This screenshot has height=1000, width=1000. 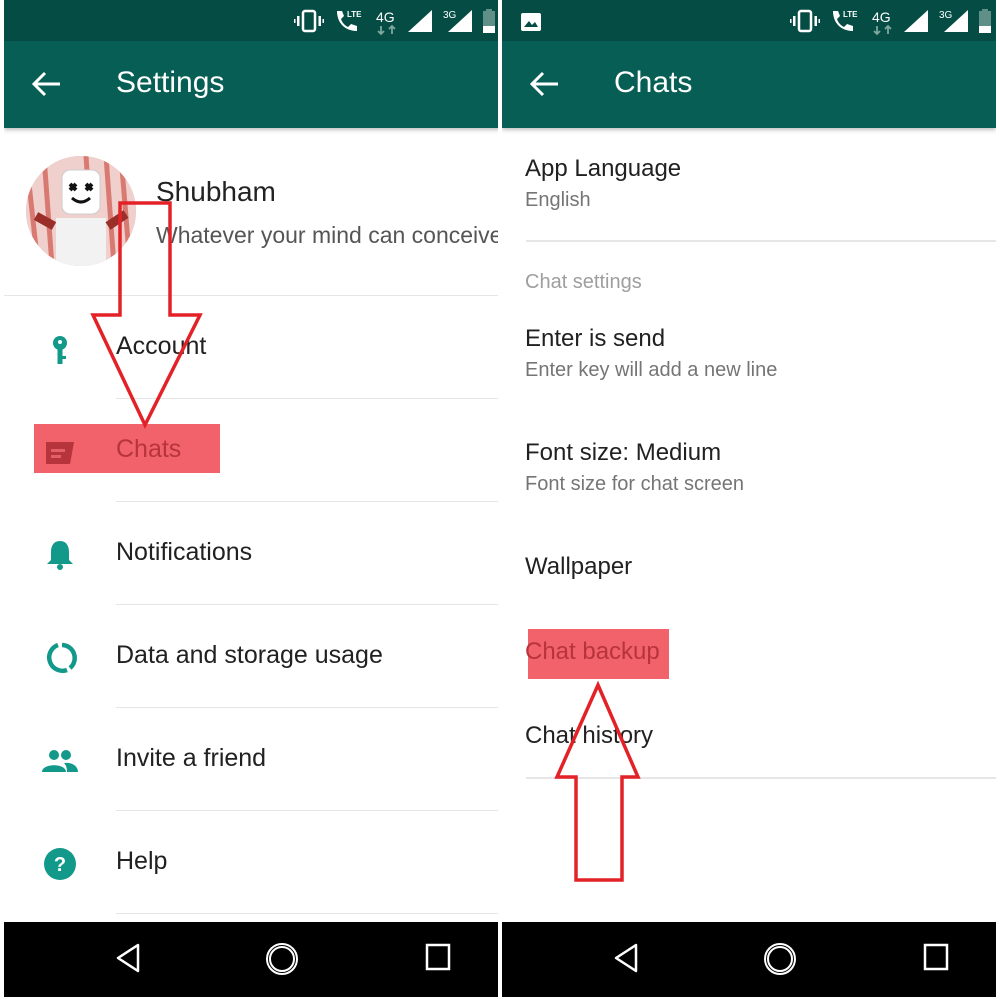 I want to click on avatar, so click(x=81, y=211).